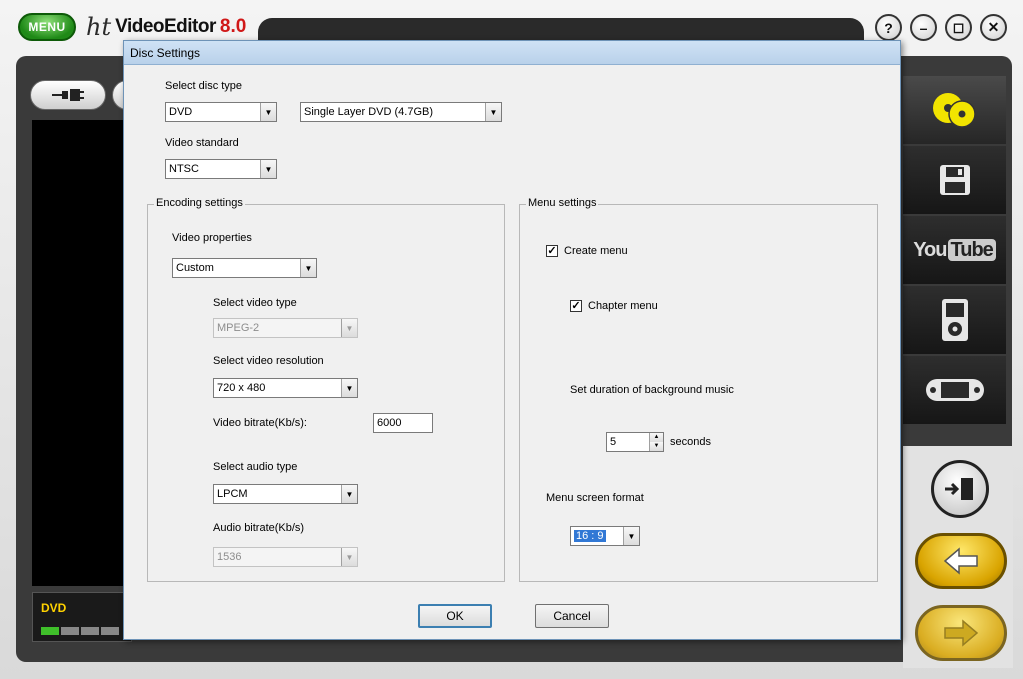  Describe the element at coordinates (958, 27) in the screenshot. I see `maximize-button: ◻` at that location.